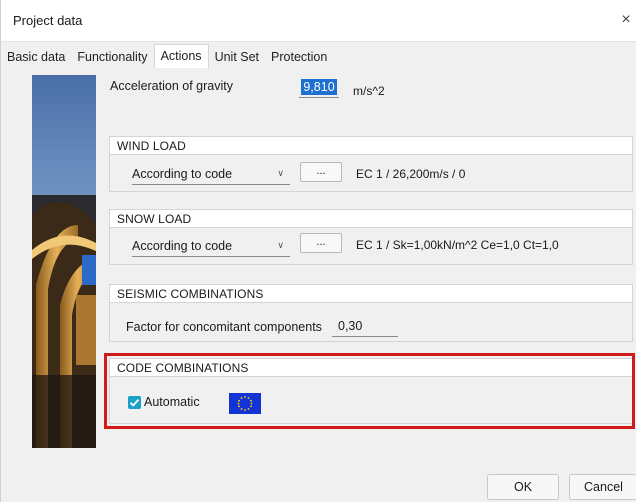 This screenshot has width=636, height=502. What do you see at coordinates (299, 57) in the screenshot?
I see `tab-protection: Protection` at bounding box center [299, 57].